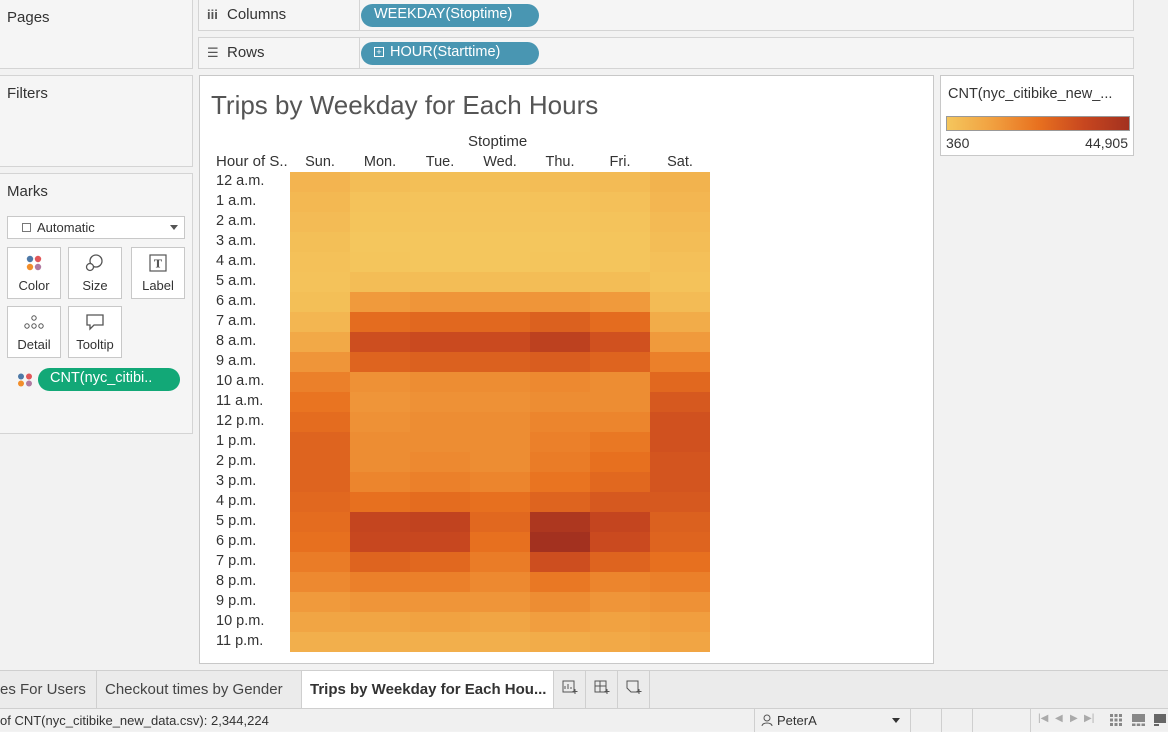 The height and width of the screenshot is (732, 1168). What do you see at coordinates (96, 227) in the screenshot?
I see `mark-type-dropdown: Automatic` at bounding box center [96, 227].